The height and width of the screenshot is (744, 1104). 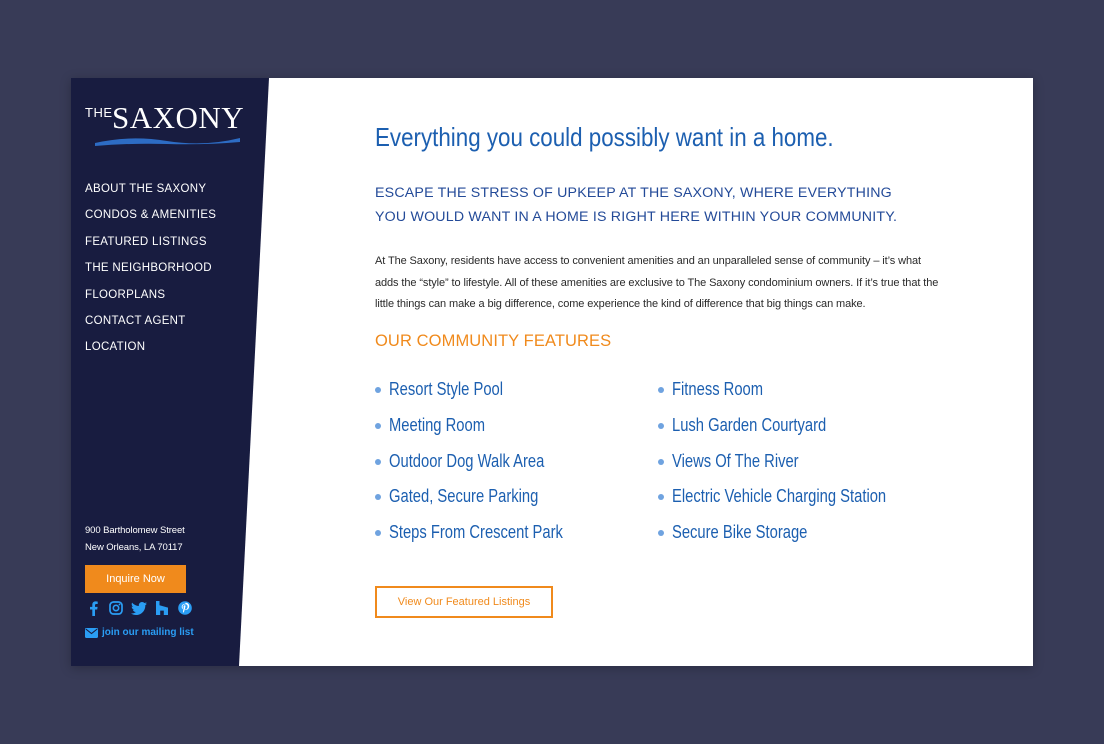 I want to click on mailing-list-label: join our mailing list, so click(x=148, y=632).